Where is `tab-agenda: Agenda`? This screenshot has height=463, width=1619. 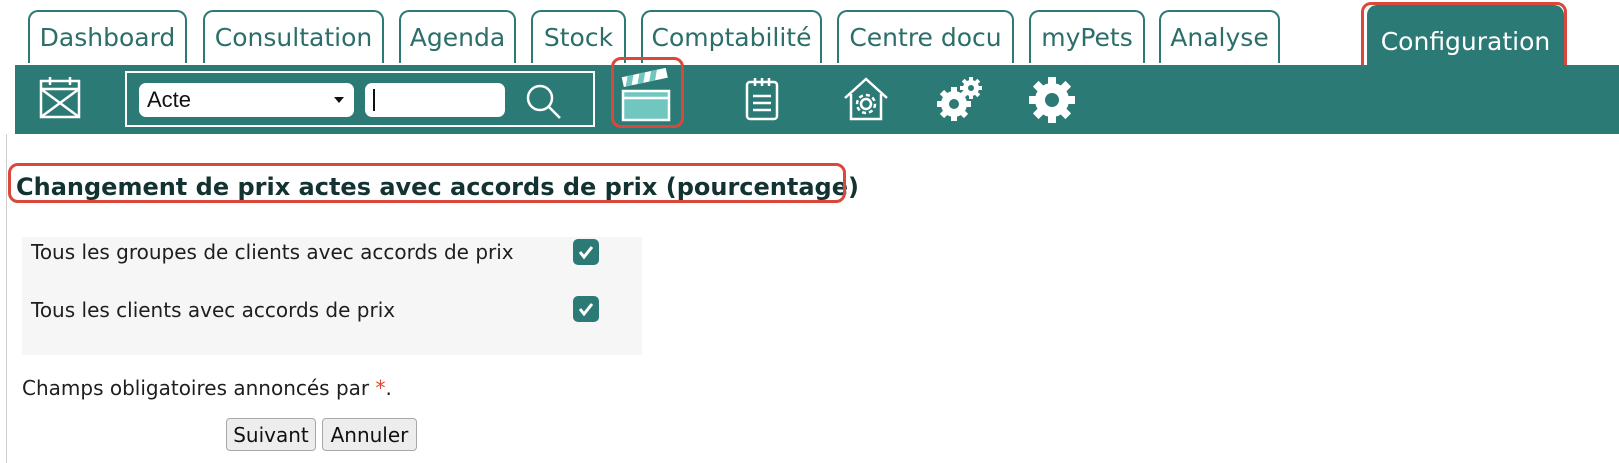
tab-agenda: Agenda is located at coordinates (457, 36).